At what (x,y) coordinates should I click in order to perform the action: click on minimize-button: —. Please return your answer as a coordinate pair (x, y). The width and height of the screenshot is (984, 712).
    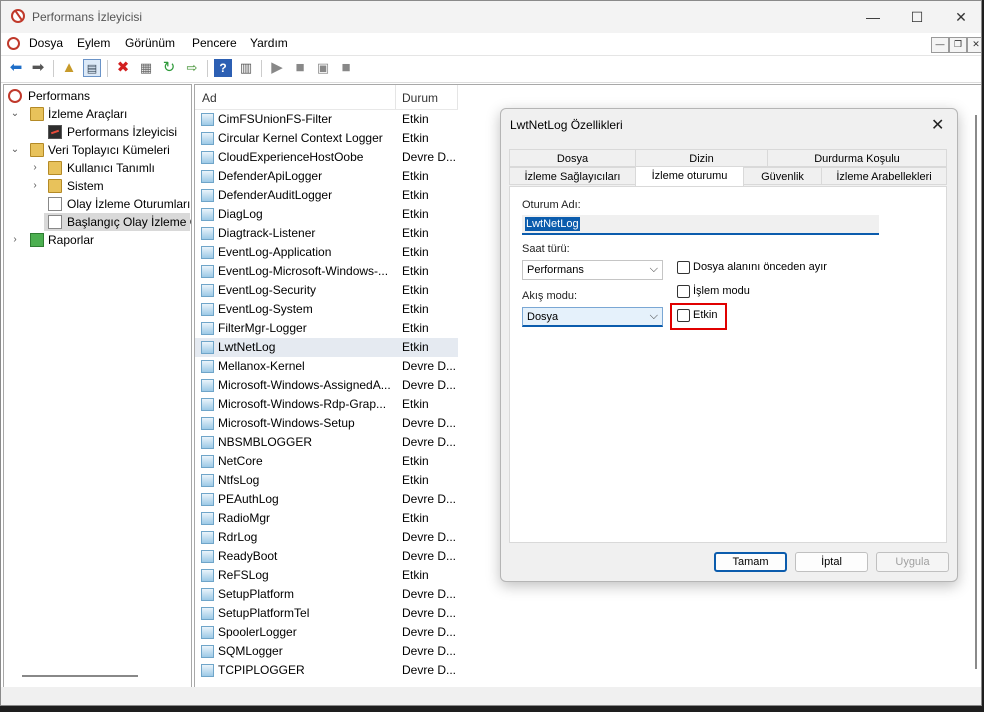
    Looking at the image, I should click on (873, 17).